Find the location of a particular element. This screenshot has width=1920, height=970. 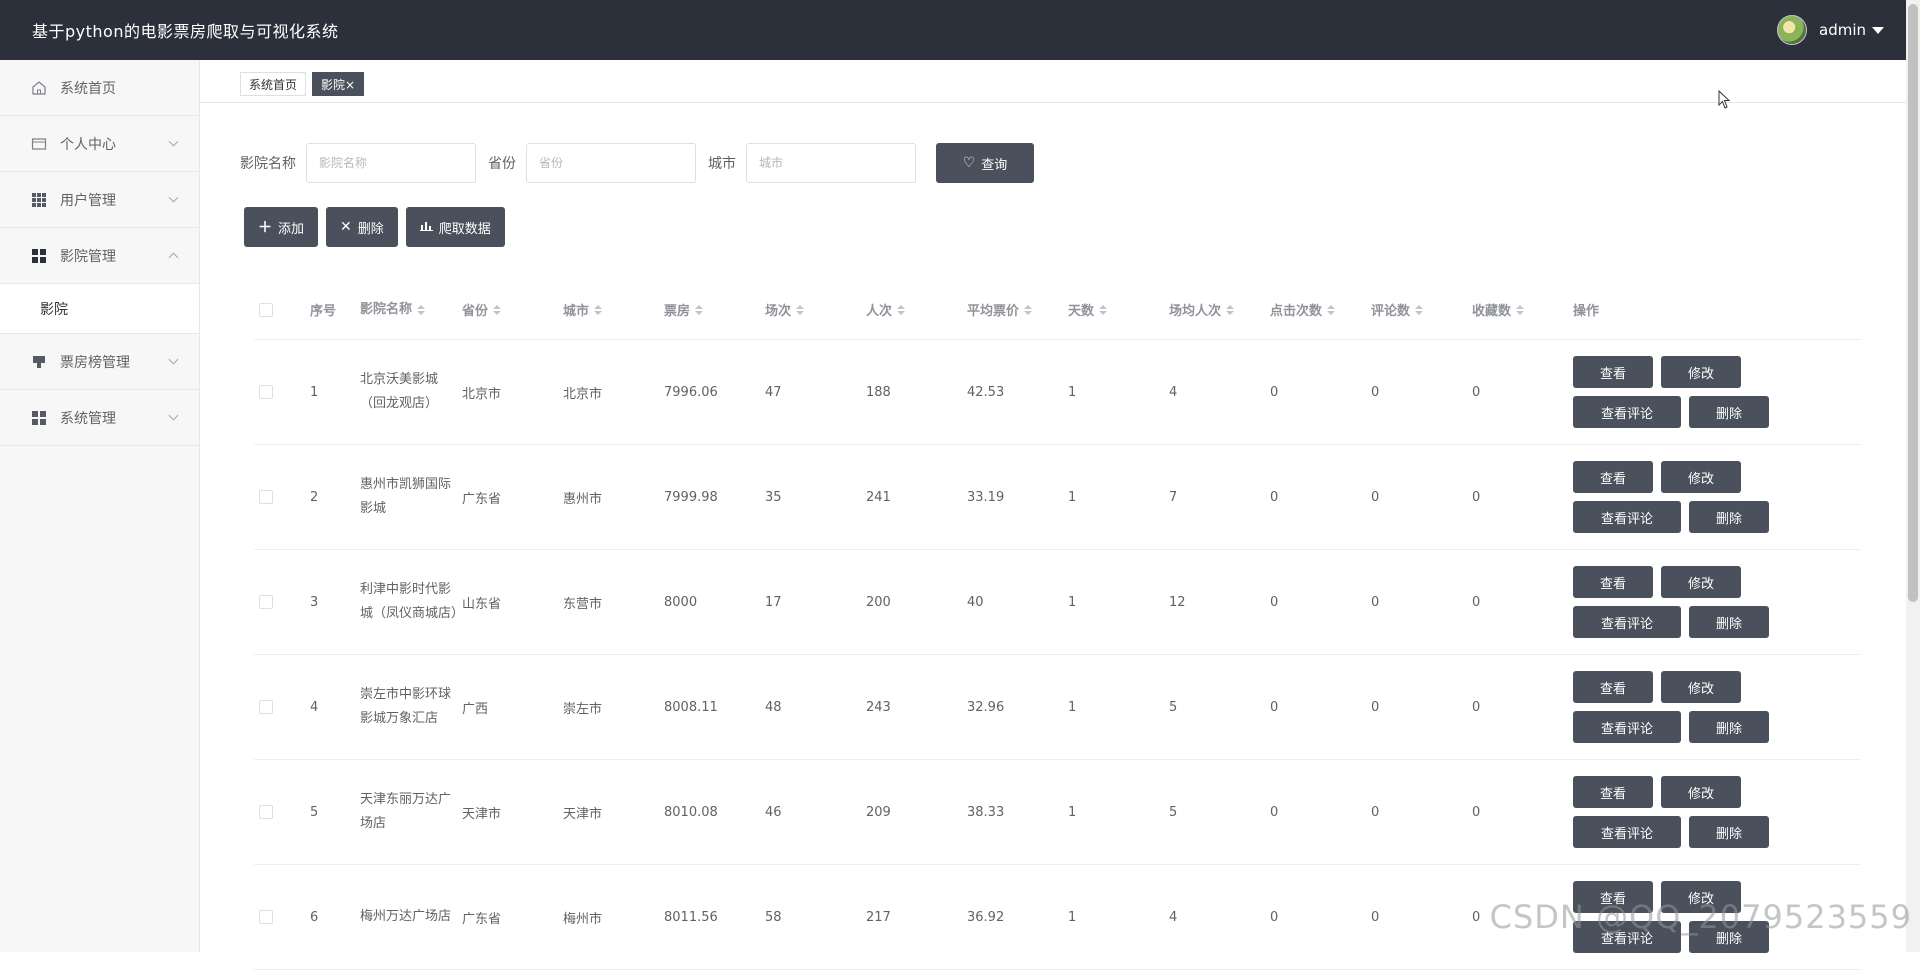

col-header-clicks: 点击次数 is located at coordinates (1320, 309).